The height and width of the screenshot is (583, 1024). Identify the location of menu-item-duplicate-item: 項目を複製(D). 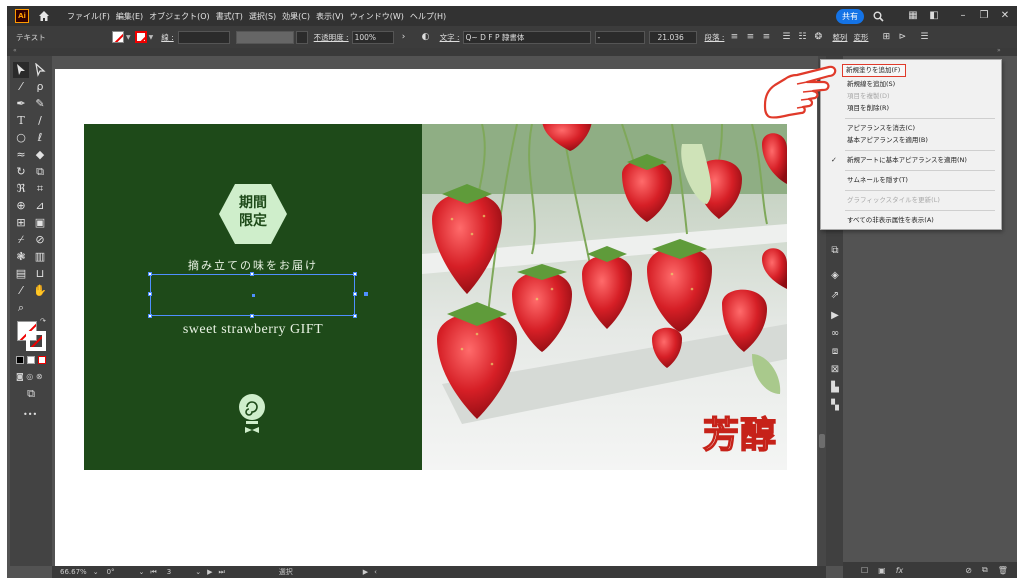
(911, 96).